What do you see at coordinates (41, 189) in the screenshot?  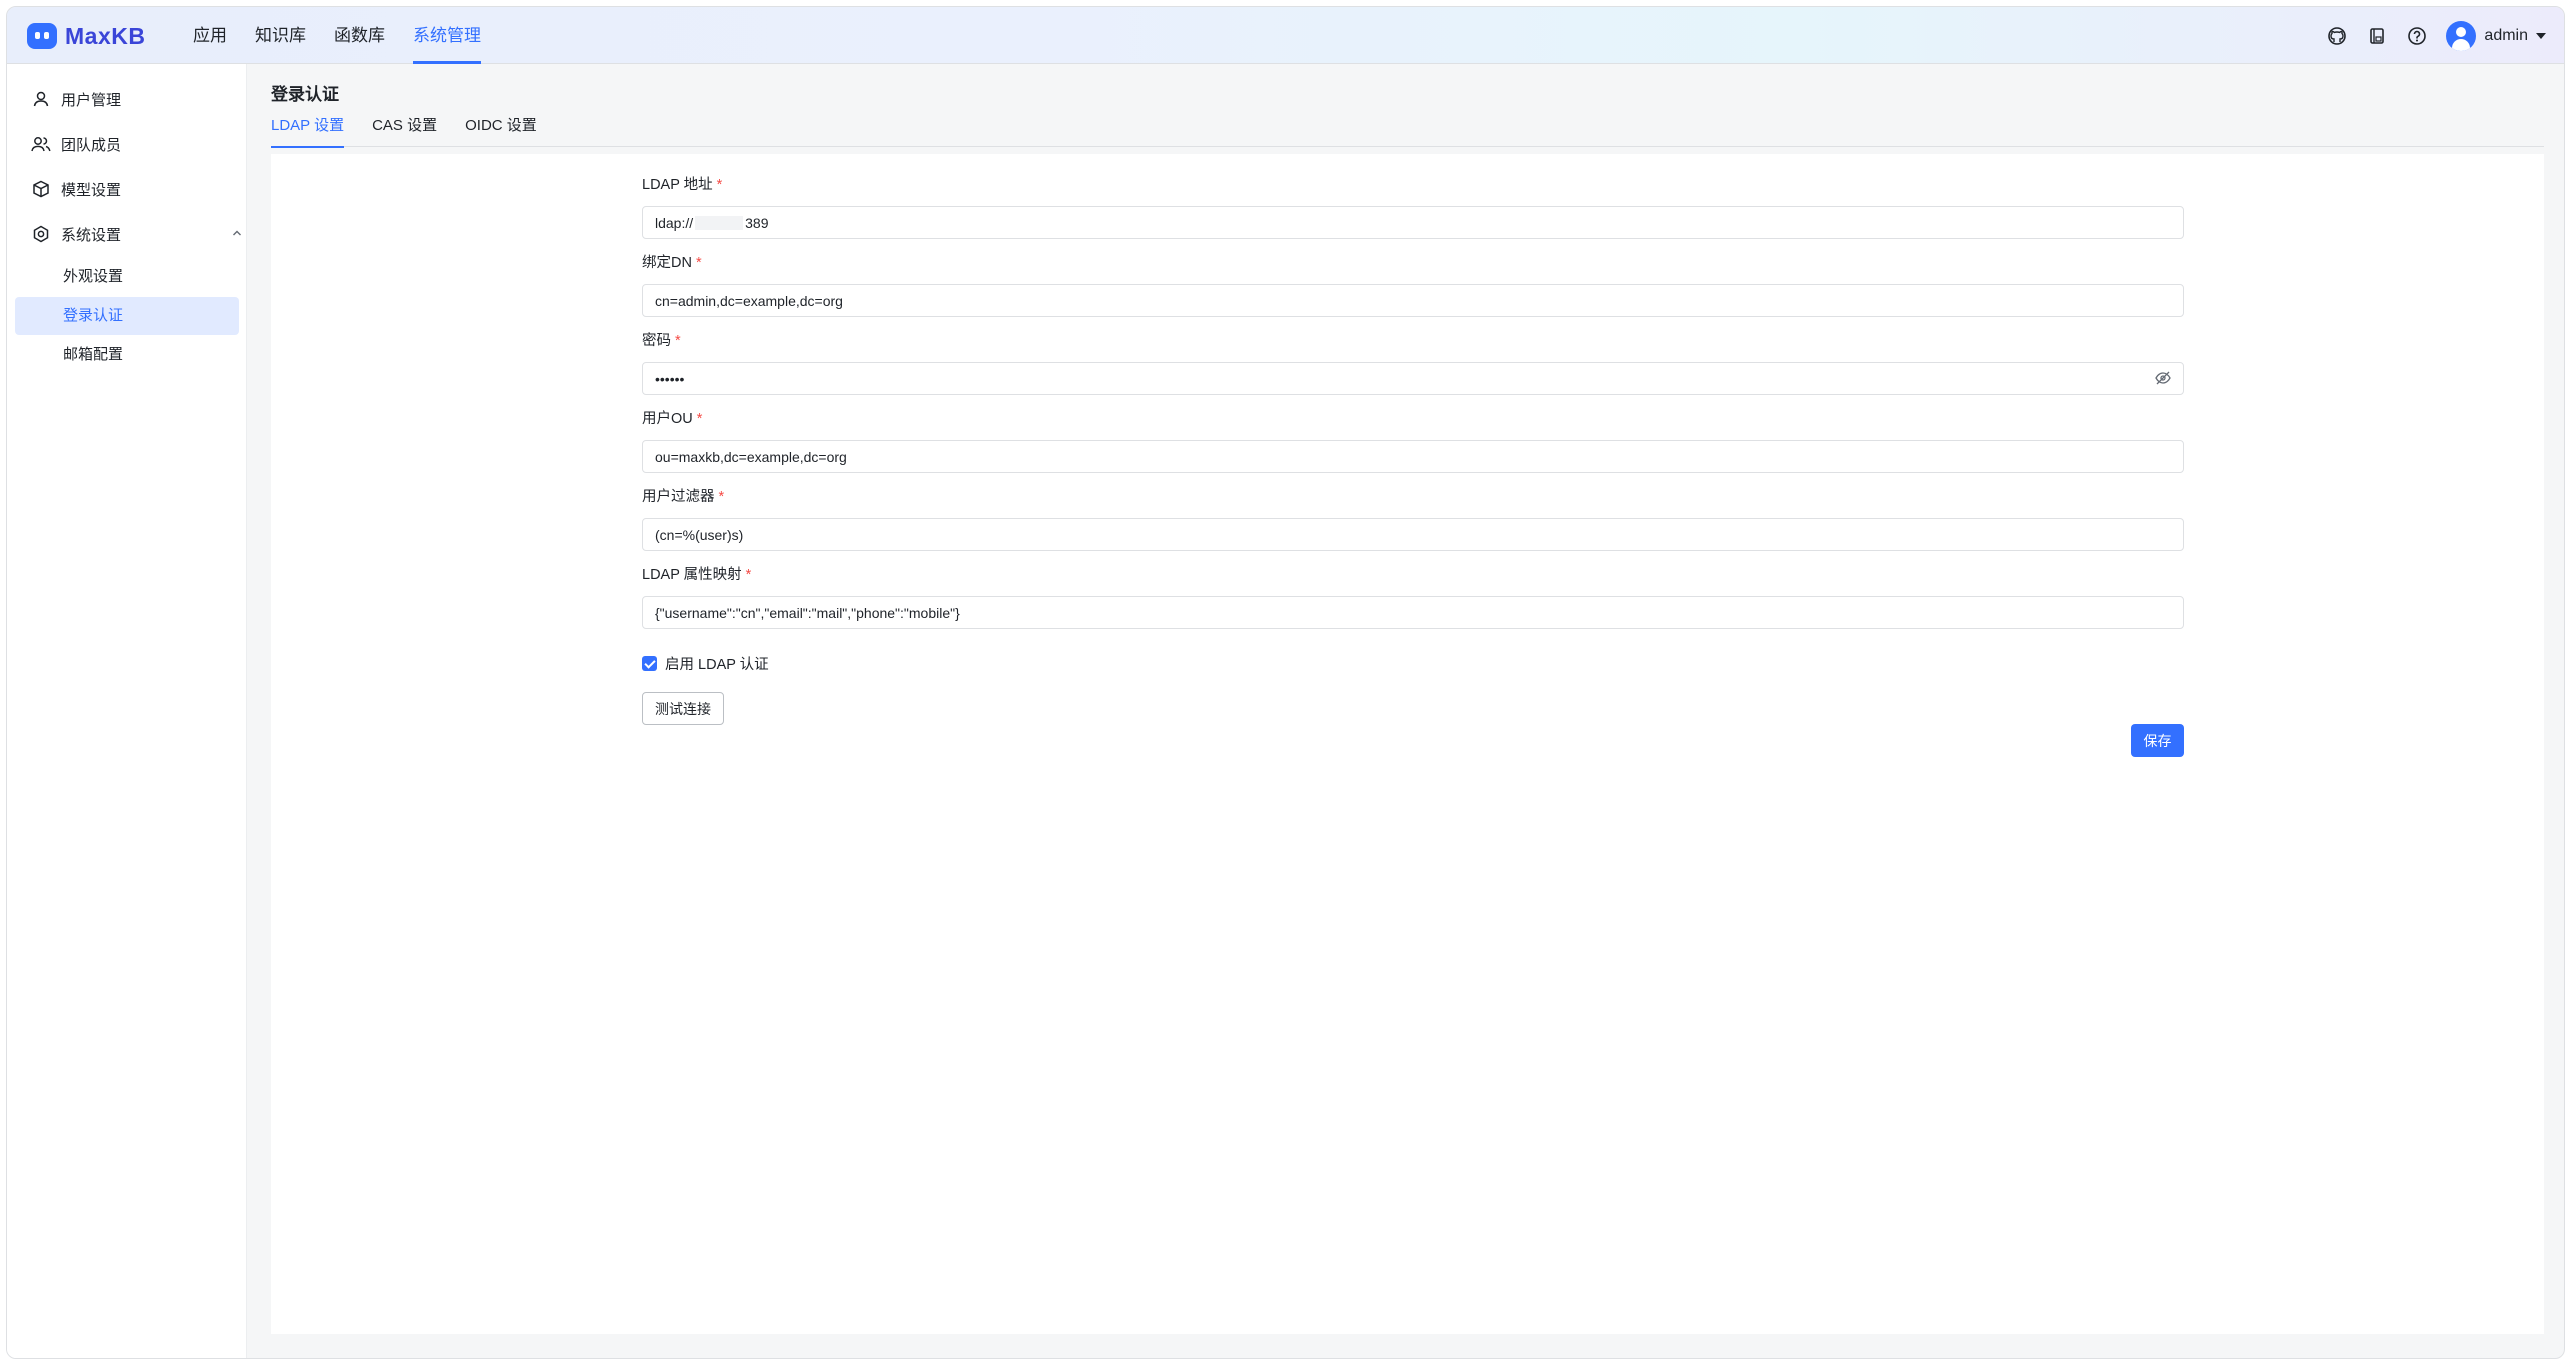 I see `cube-icon` at bounding box center [41, 189].